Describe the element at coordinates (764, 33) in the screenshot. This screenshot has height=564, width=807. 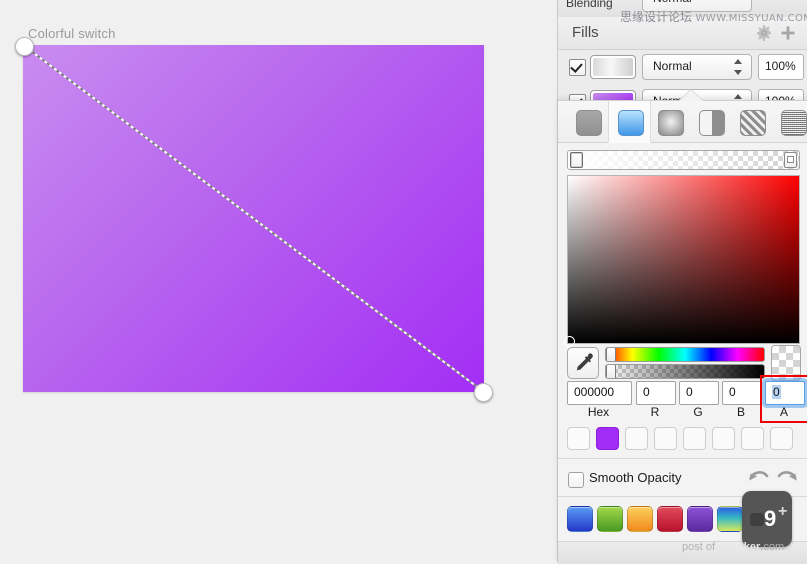
I see `gear-icon` at that location.